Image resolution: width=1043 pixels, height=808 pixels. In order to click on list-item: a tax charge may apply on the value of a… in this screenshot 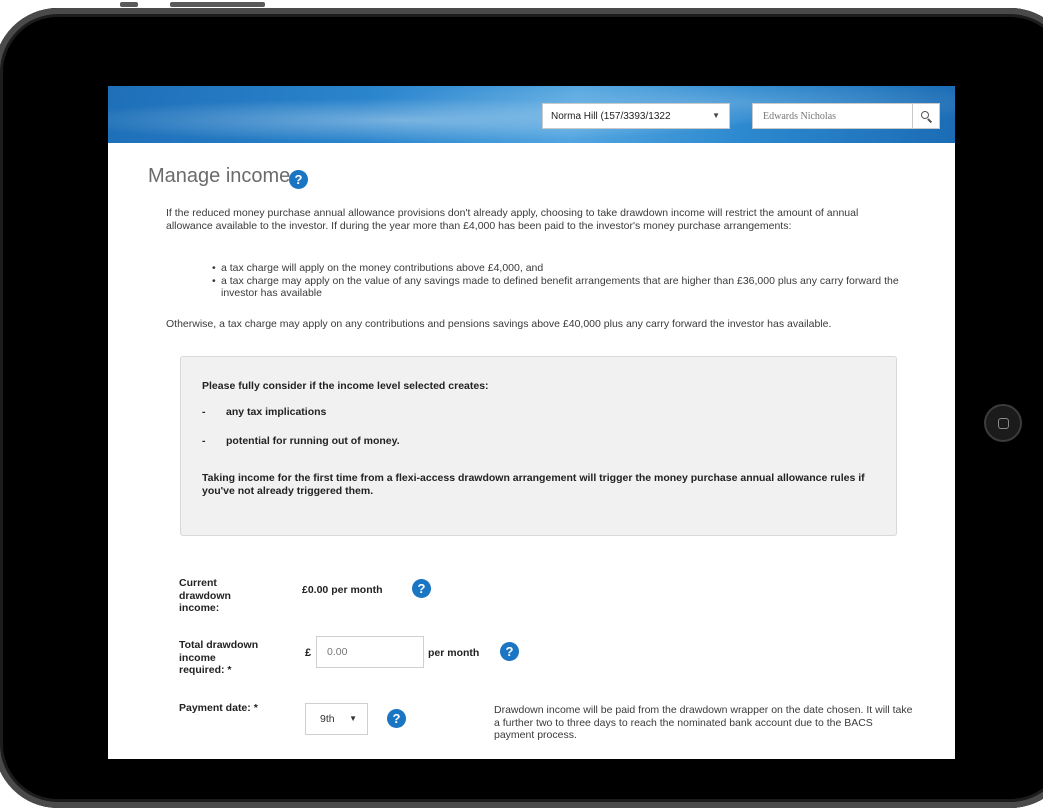, I will do `click(557, 287)`.